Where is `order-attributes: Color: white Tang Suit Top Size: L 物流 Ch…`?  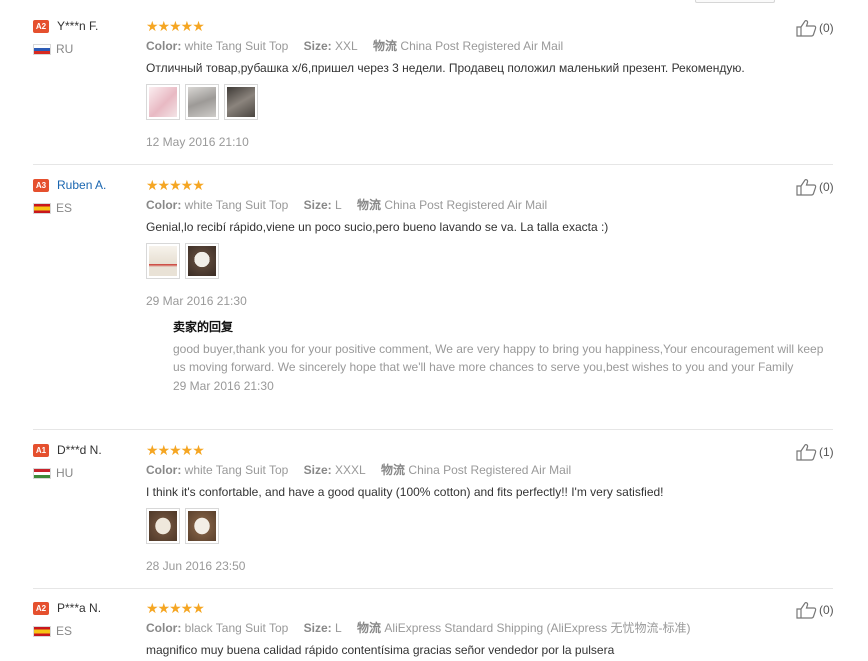
order-attributes: Color: white Tang Suit Top Size: L 物流 Ch… is located at coordinates (346, 205).